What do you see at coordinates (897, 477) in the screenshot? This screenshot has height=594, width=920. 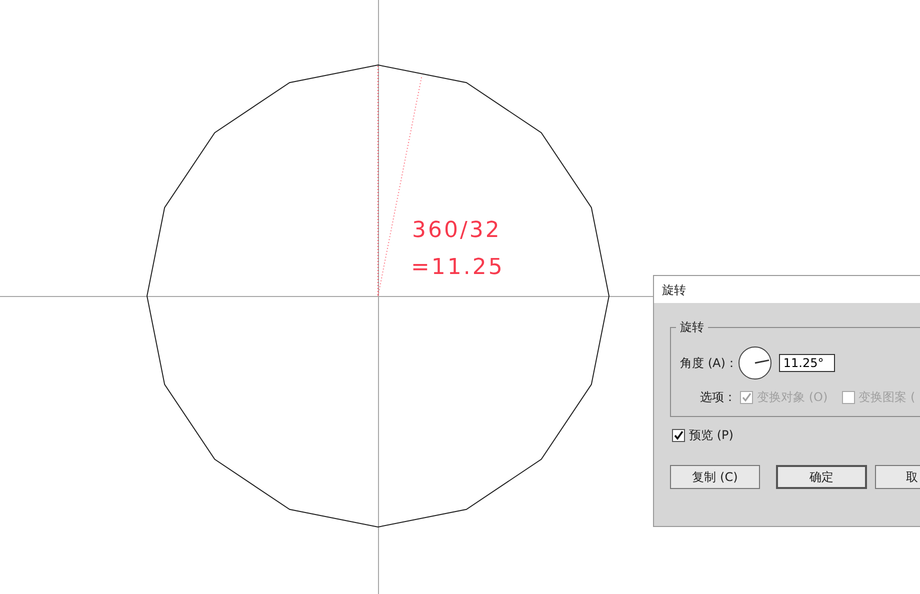 I see `dialog-button: 取` at bounding box center [897, 477].